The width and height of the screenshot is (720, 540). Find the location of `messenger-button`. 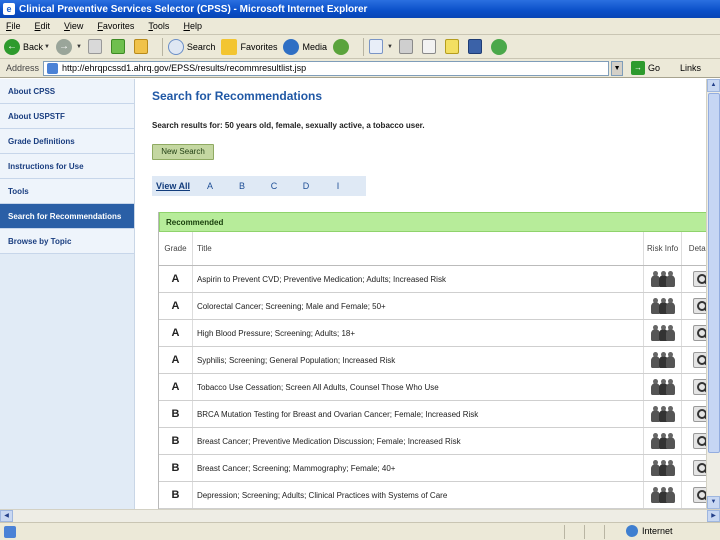

messenger-button is located at coordinates (500, 46).